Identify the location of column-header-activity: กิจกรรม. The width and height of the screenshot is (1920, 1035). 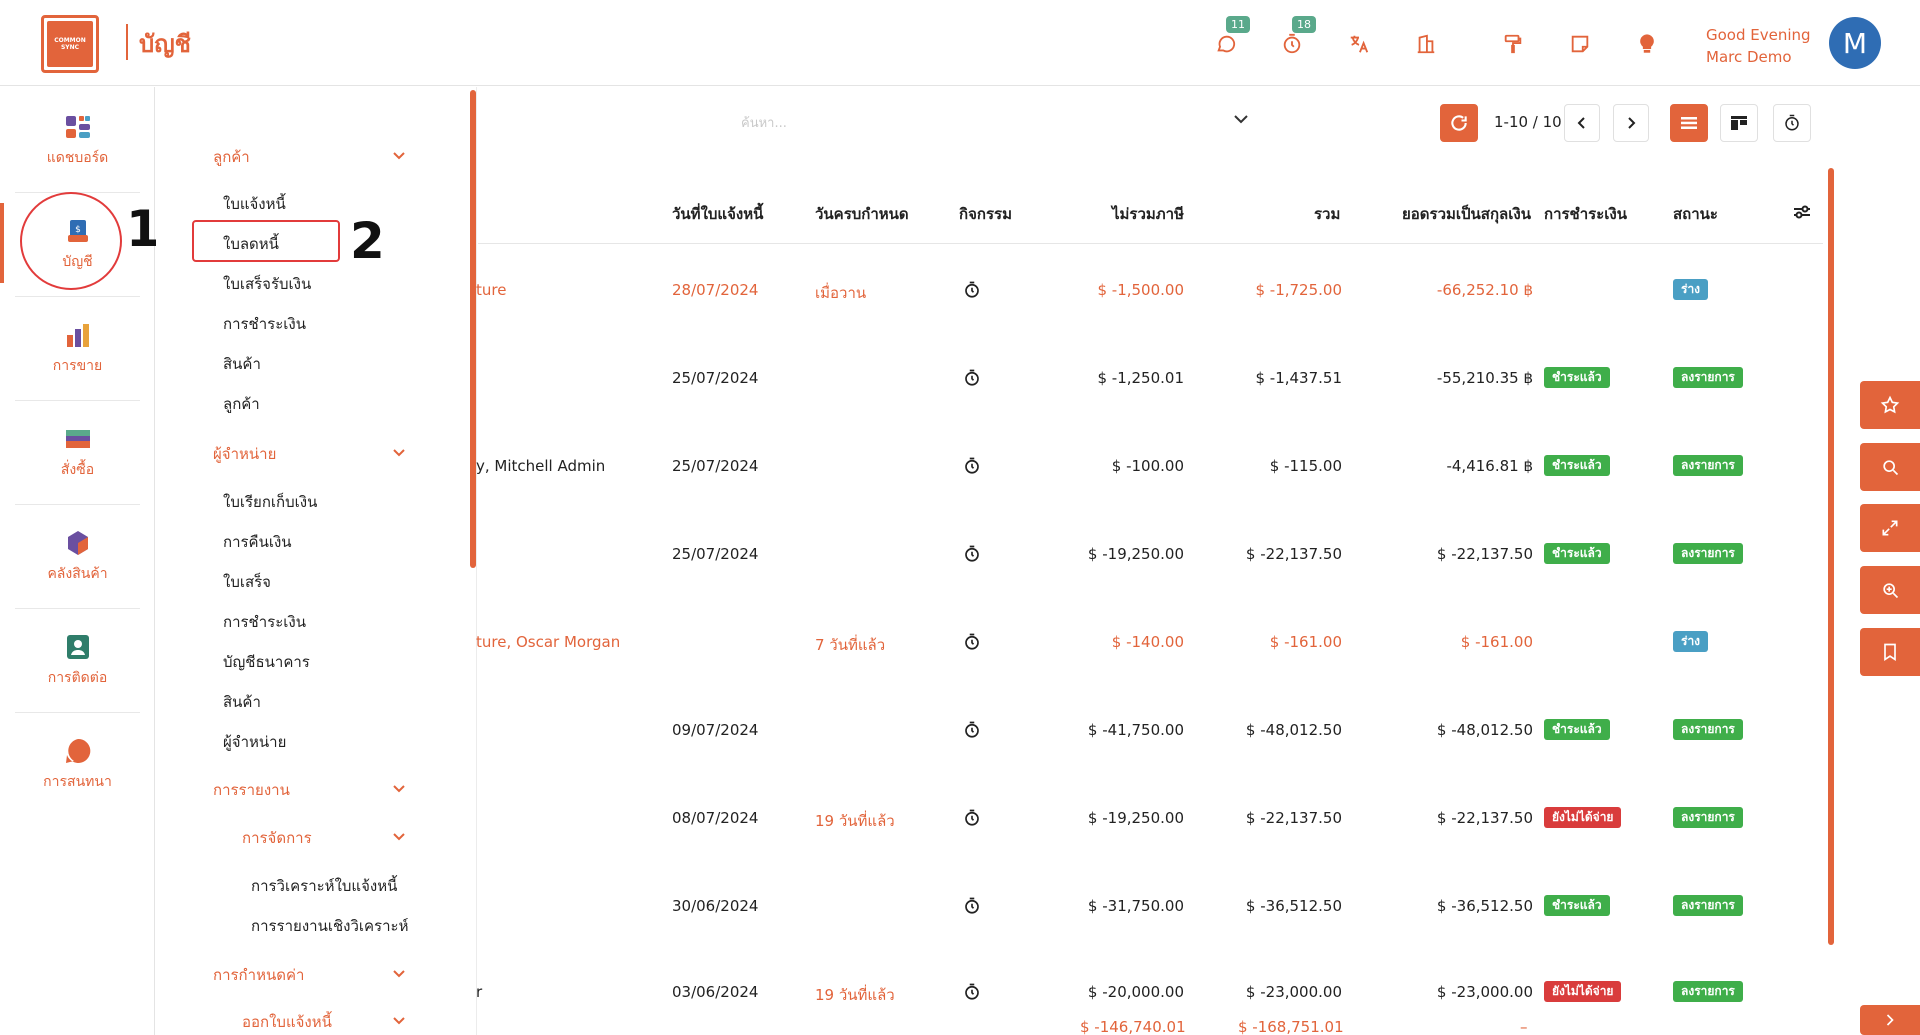
(985, 214).